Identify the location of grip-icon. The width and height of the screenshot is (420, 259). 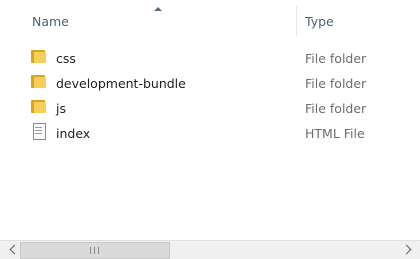
(95, 250).